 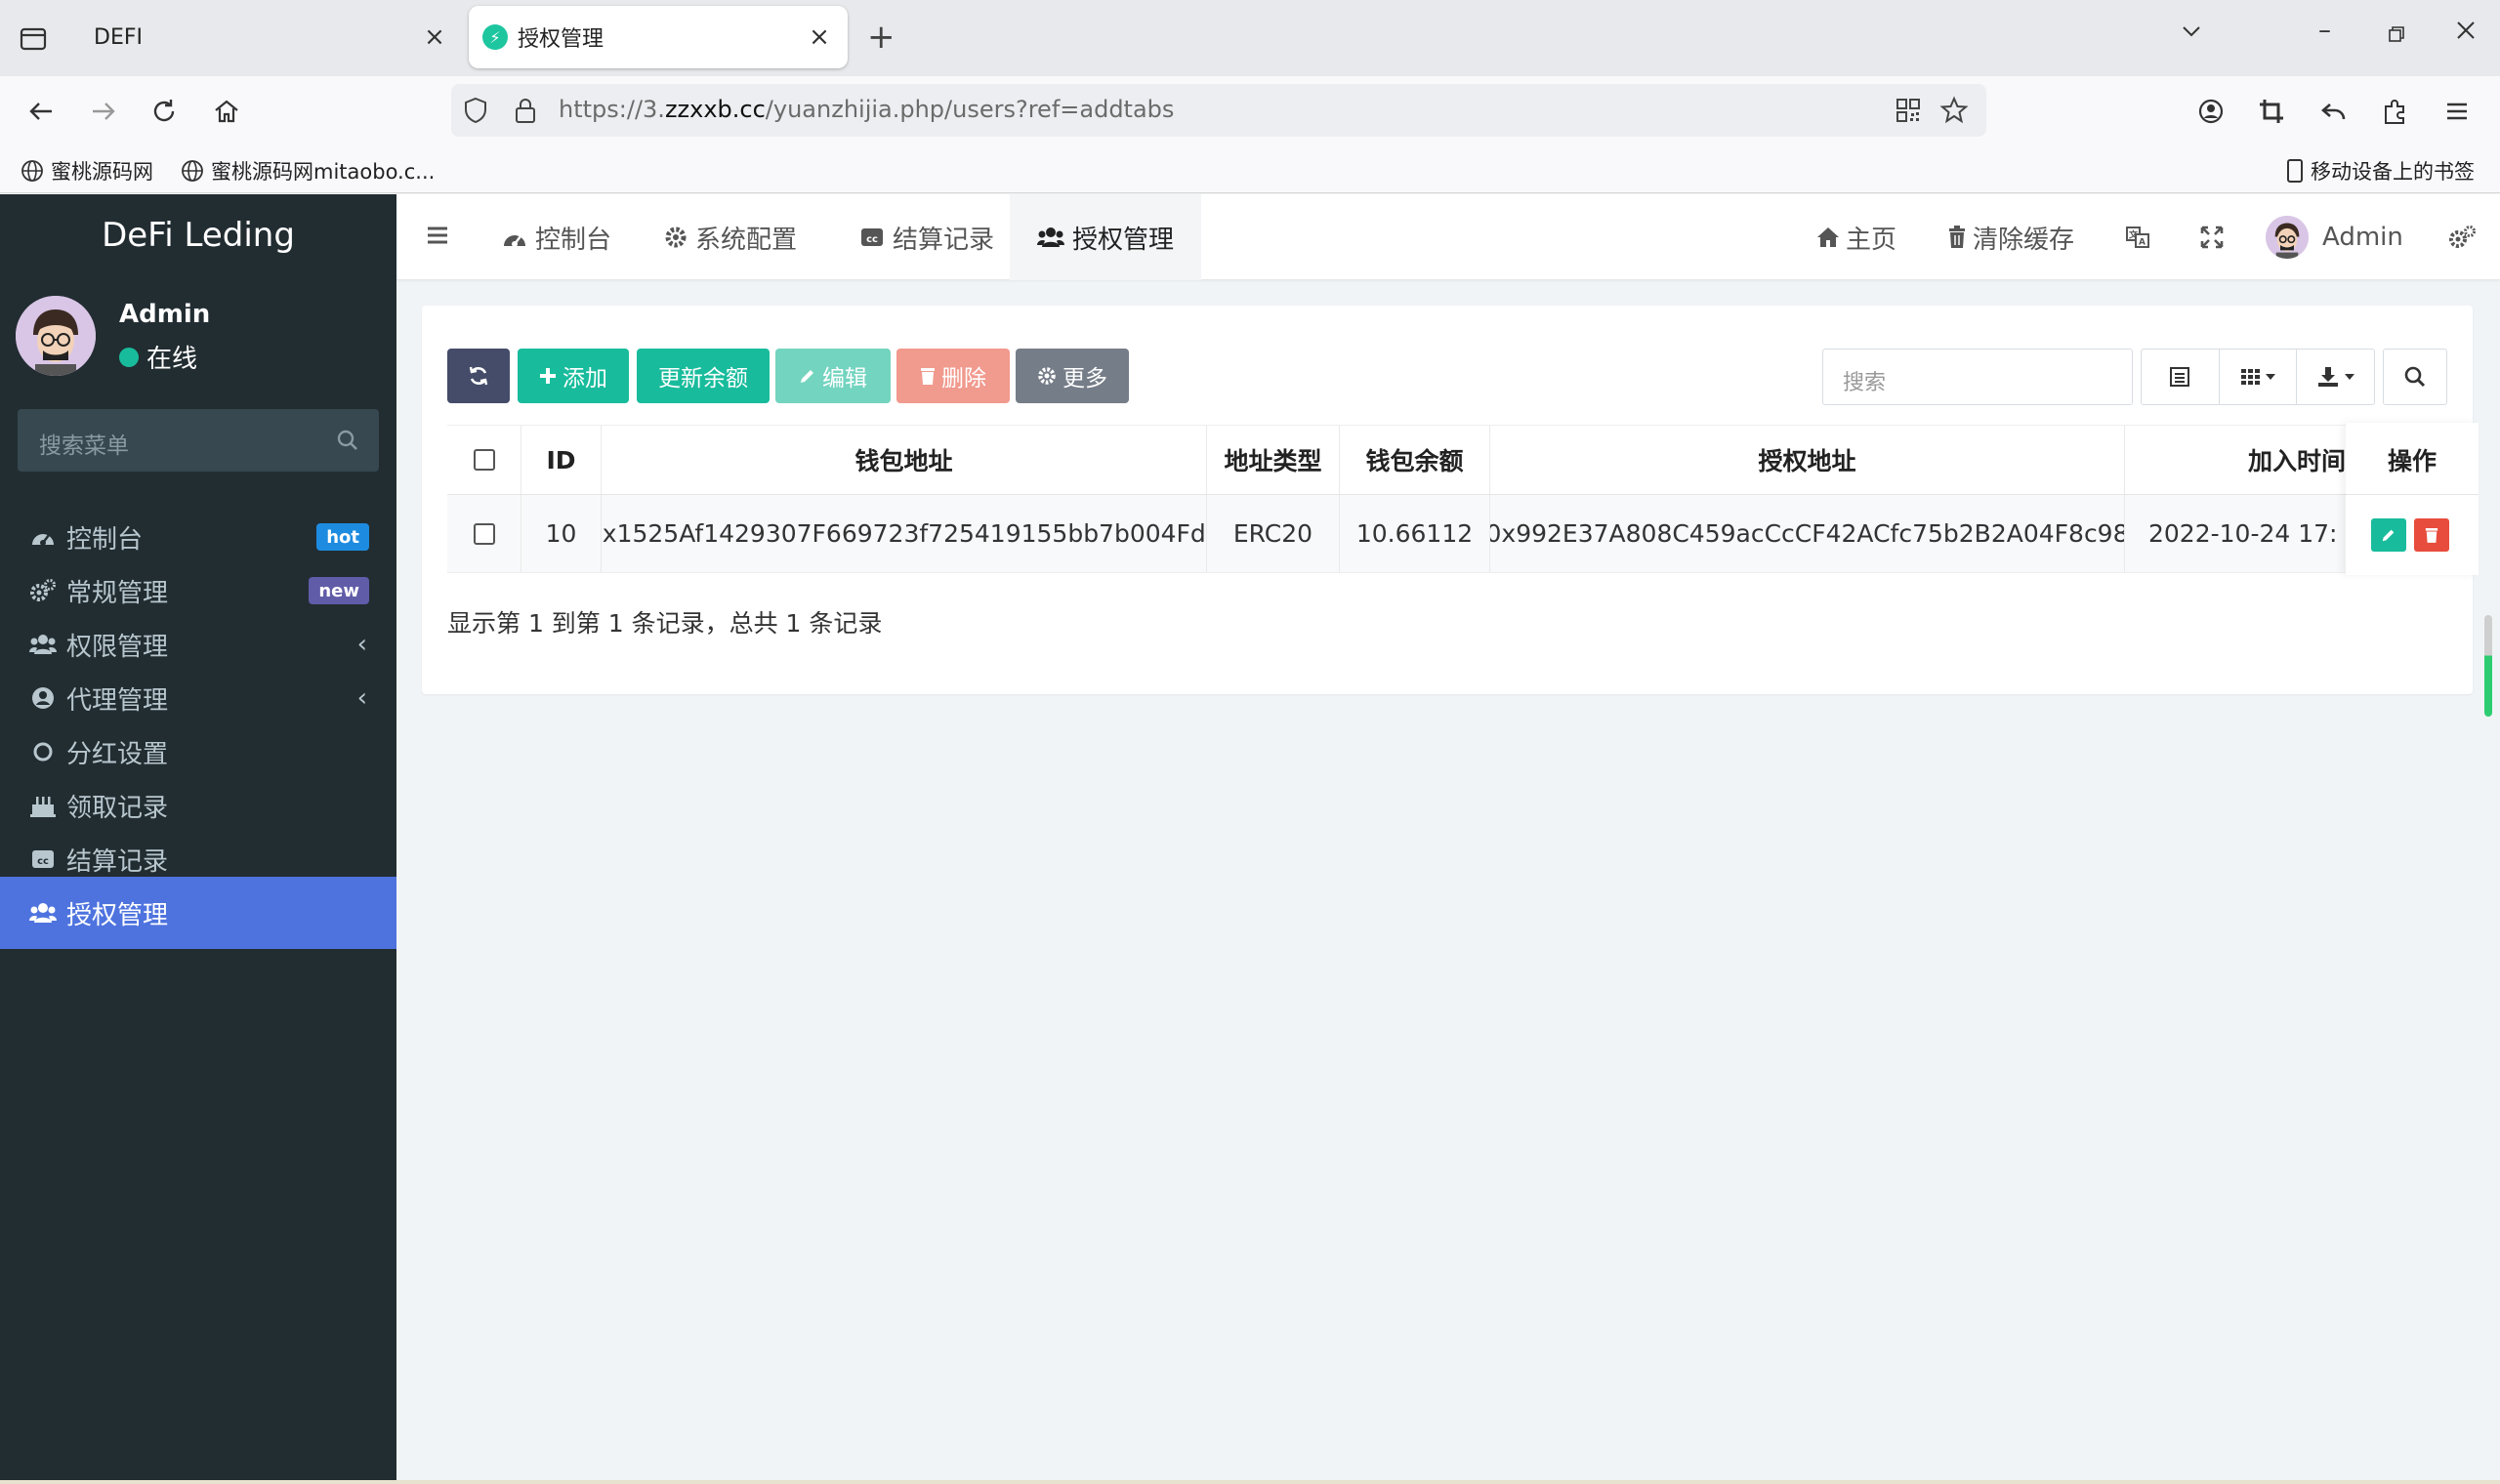 I want to click on hot-badge: hot, so click(x=342, y=537).